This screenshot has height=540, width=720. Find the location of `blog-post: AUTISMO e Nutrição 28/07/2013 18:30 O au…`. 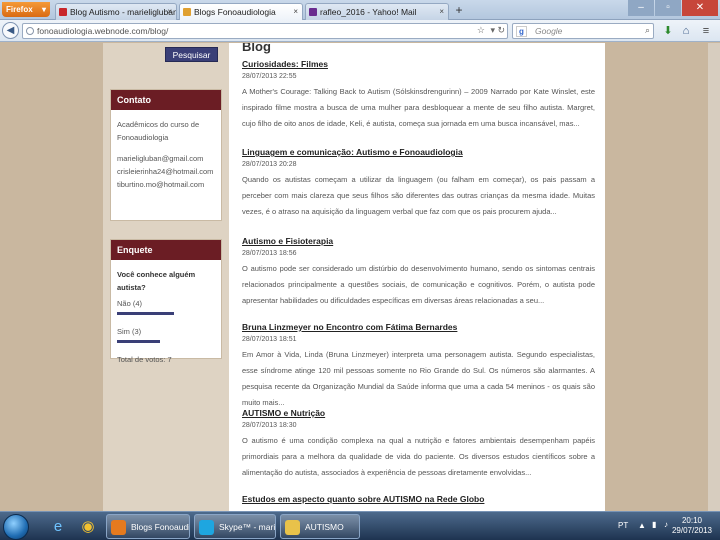

blog-post: AUTISMO e Nutrição 28/07/2013 18:30 O au… is located at coordinates (418, 444).